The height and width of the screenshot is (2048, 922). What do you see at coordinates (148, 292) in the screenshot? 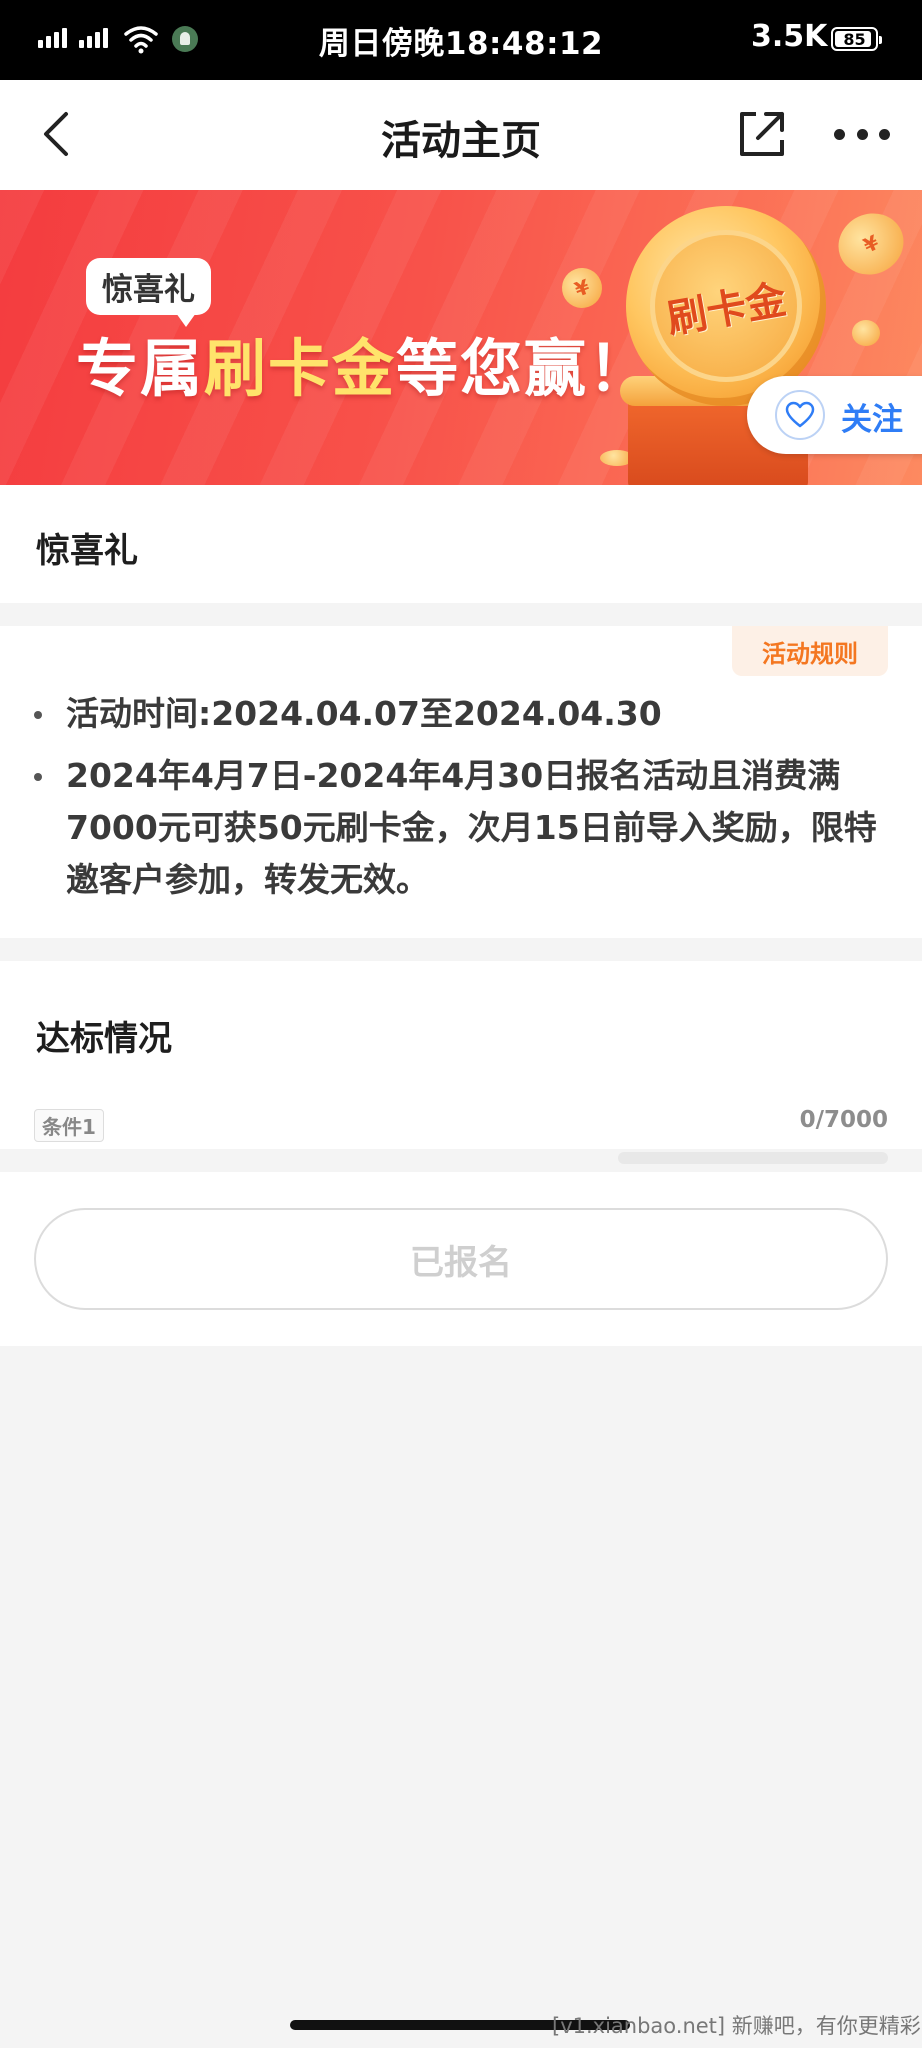
I see `banner-tag: 惊喜礼` at bounding box center [148, 292].